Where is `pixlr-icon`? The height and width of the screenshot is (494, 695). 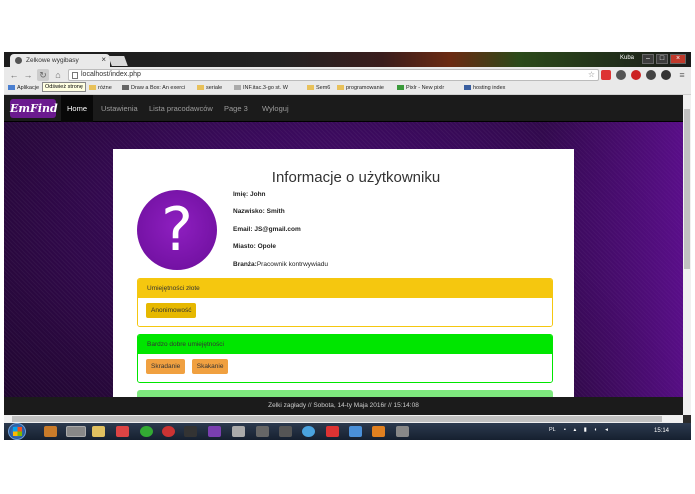 pixlr-icon is located at coordinates (400, 87).